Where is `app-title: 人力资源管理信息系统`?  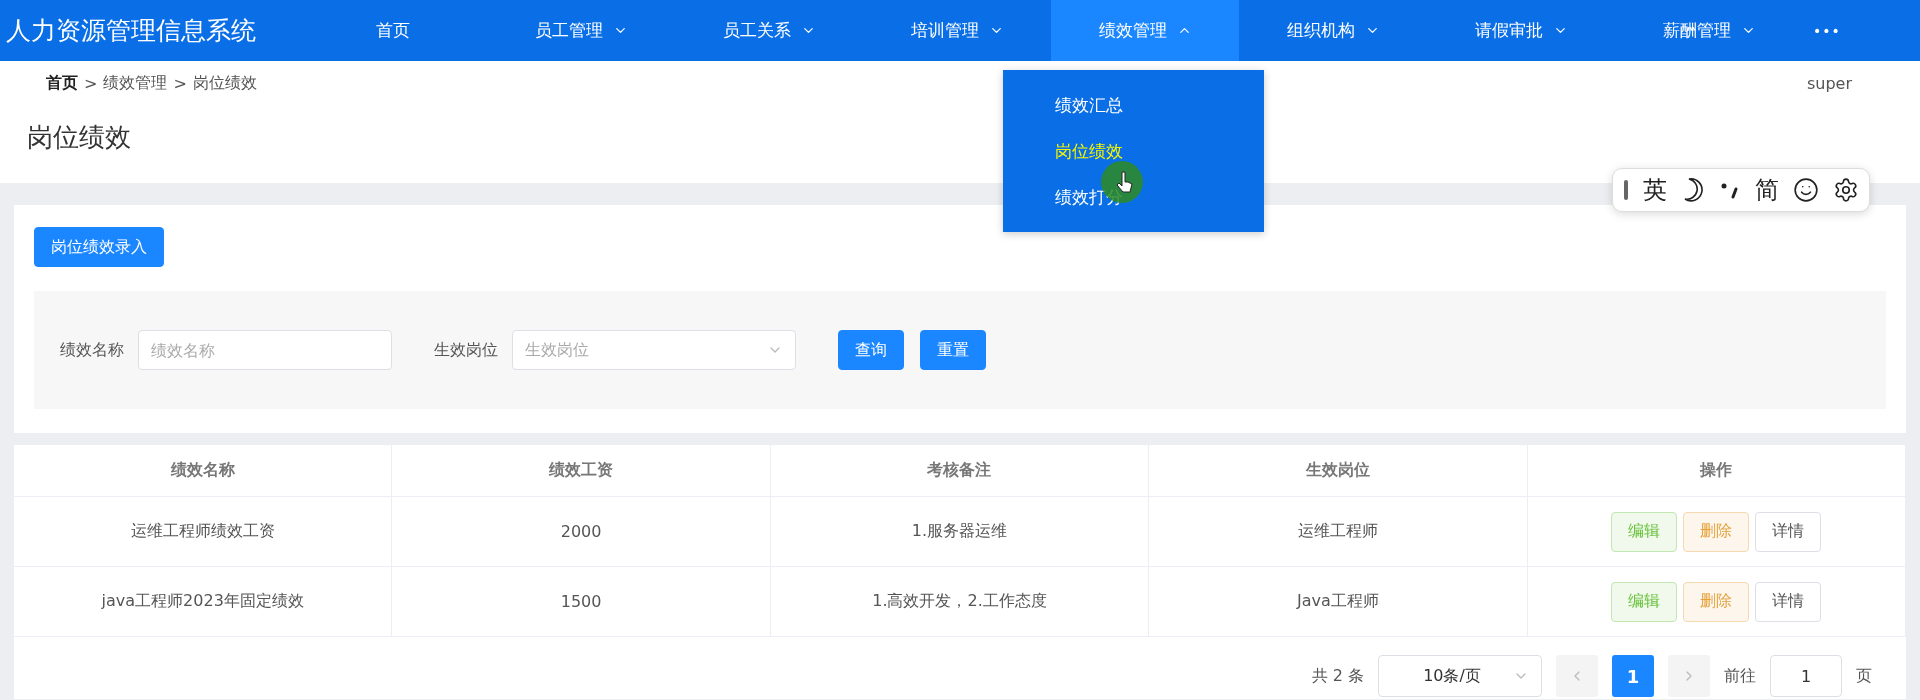
app-title: 人力资源管理信息系统 is located at coordinates (131, 31).